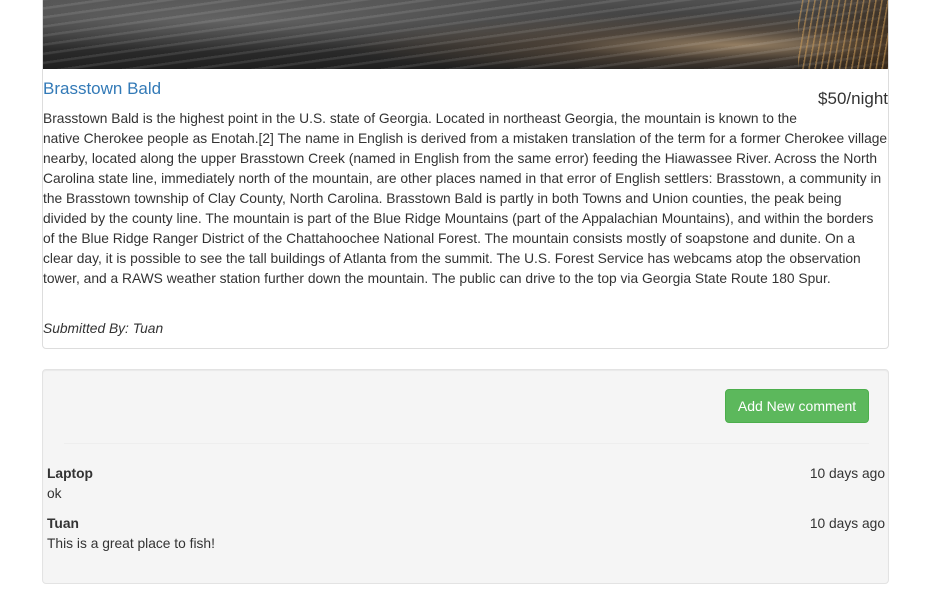  Describe the element at coordinates (70, 473) in the screenshot. I see `comment-author: Laptop` at that location.